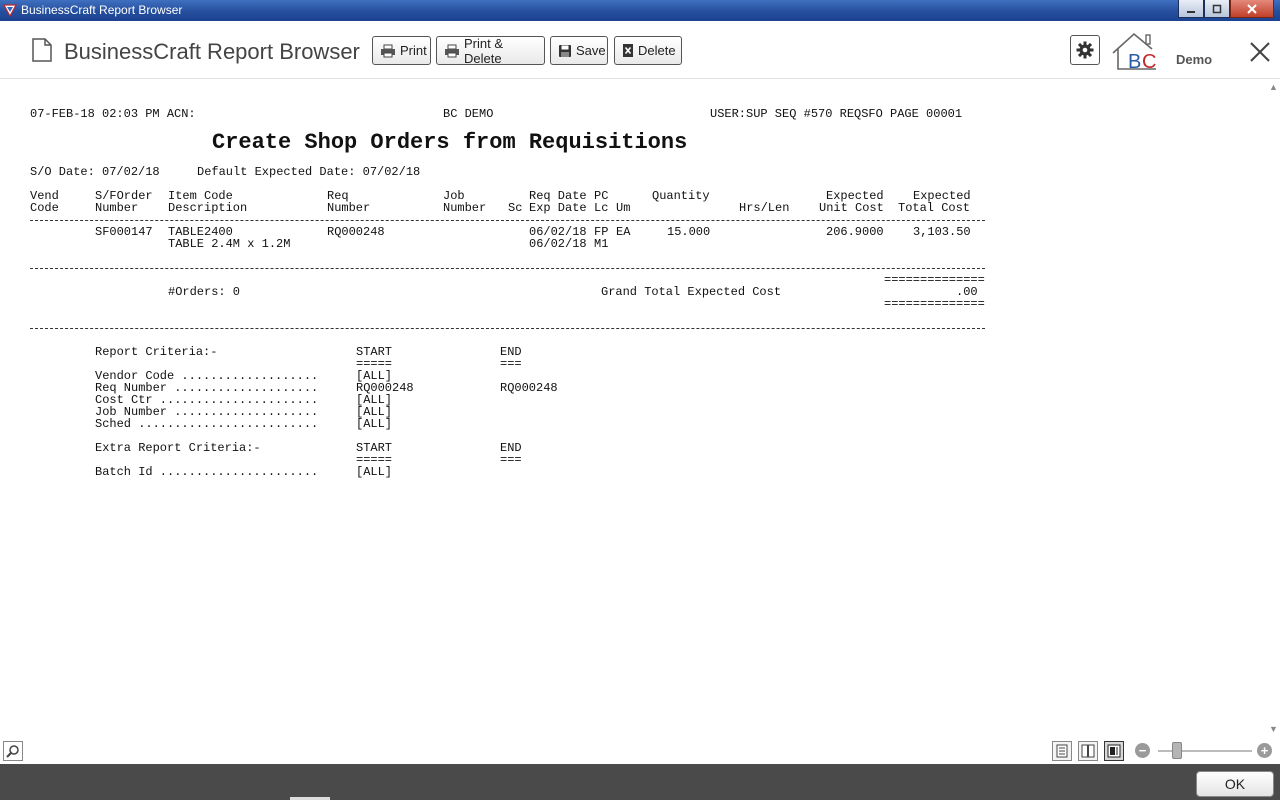 The height and width of the screenshot is (800, 1280). I want to click on close-icon, so click(1252, 9).